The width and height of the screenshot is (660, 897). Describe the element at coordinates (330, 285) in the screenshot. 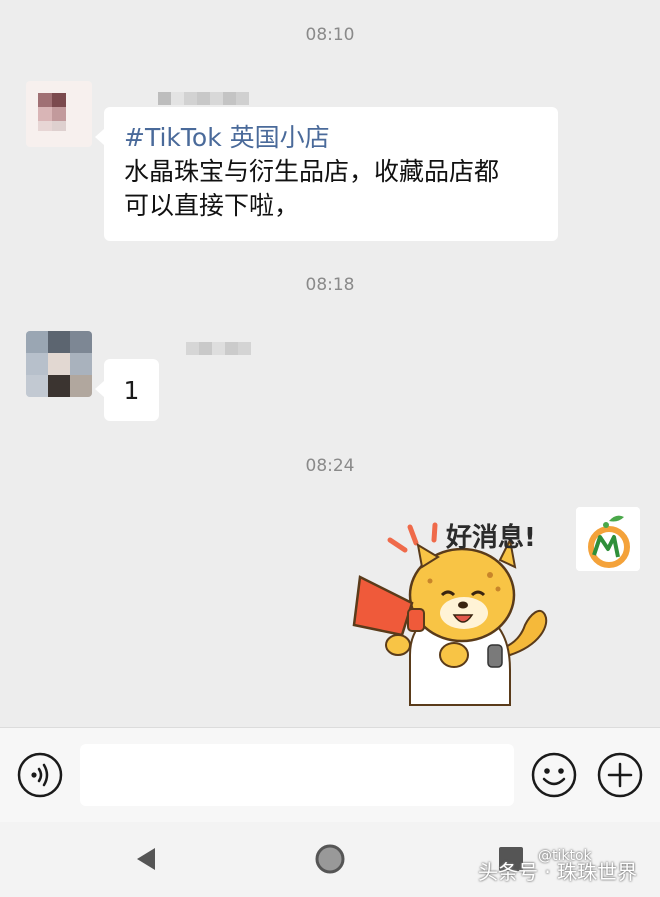

I see `timestamp: 08:18` at that location.